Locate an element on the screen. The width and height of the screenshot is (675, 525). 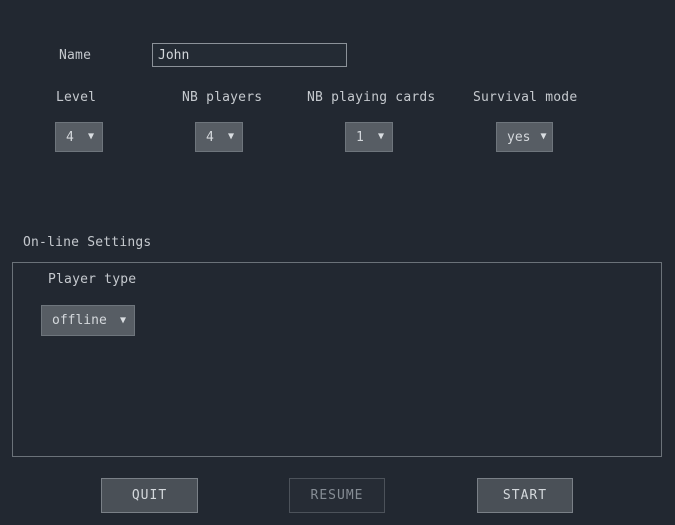
name-label: Name is located at coordinates (75, 55).